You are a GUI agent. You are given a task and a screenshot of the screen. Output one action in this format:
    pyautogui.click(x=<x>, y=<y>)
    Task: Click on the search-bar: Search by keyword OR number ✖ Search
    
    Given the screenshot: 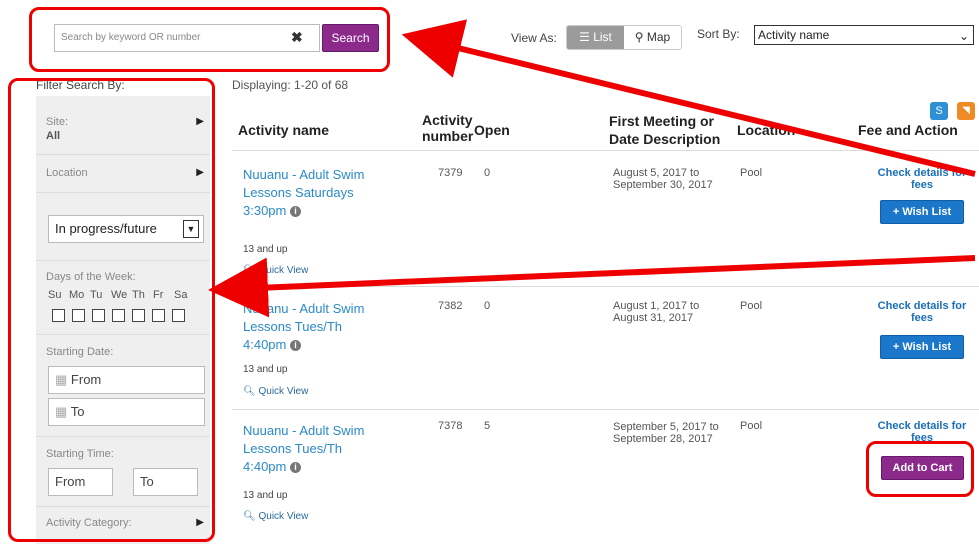 What is the action you would take?
    pyautogui.click(x=210, y=38)
    